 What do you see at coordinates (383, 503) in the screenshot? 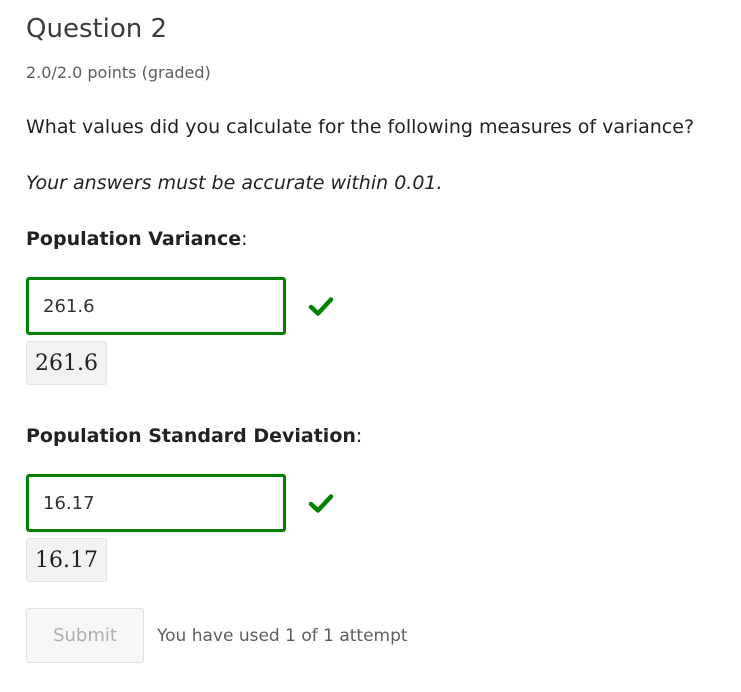
I see `population-sd-row` at bounding box center [383, 503].